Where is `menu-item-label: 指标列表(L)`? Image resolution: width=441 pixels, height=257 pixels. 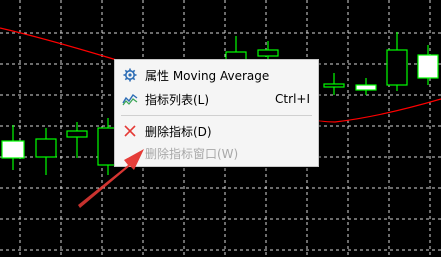
menu-item-label: 指标列表(L) is located at coordinates (177, 99).